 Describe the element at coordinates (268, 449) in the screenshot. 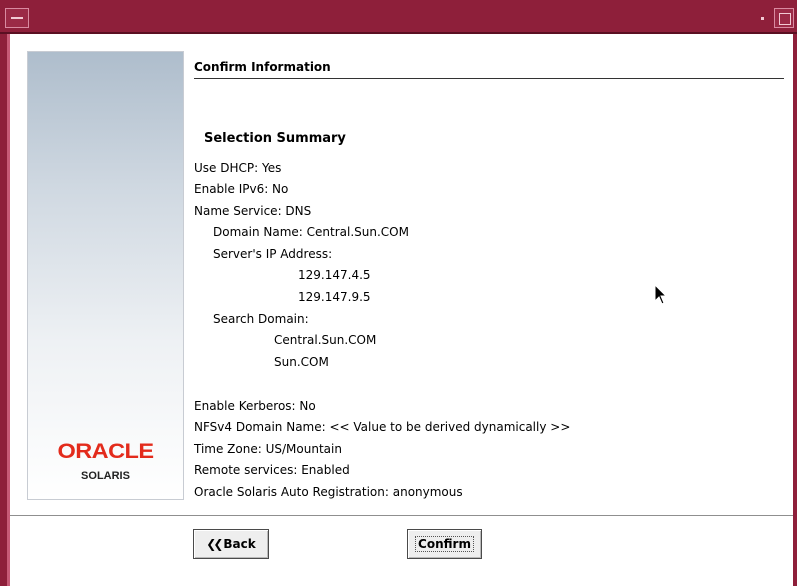

I see `summary-time-zone: Time Zone: US/Mountain` at that location.